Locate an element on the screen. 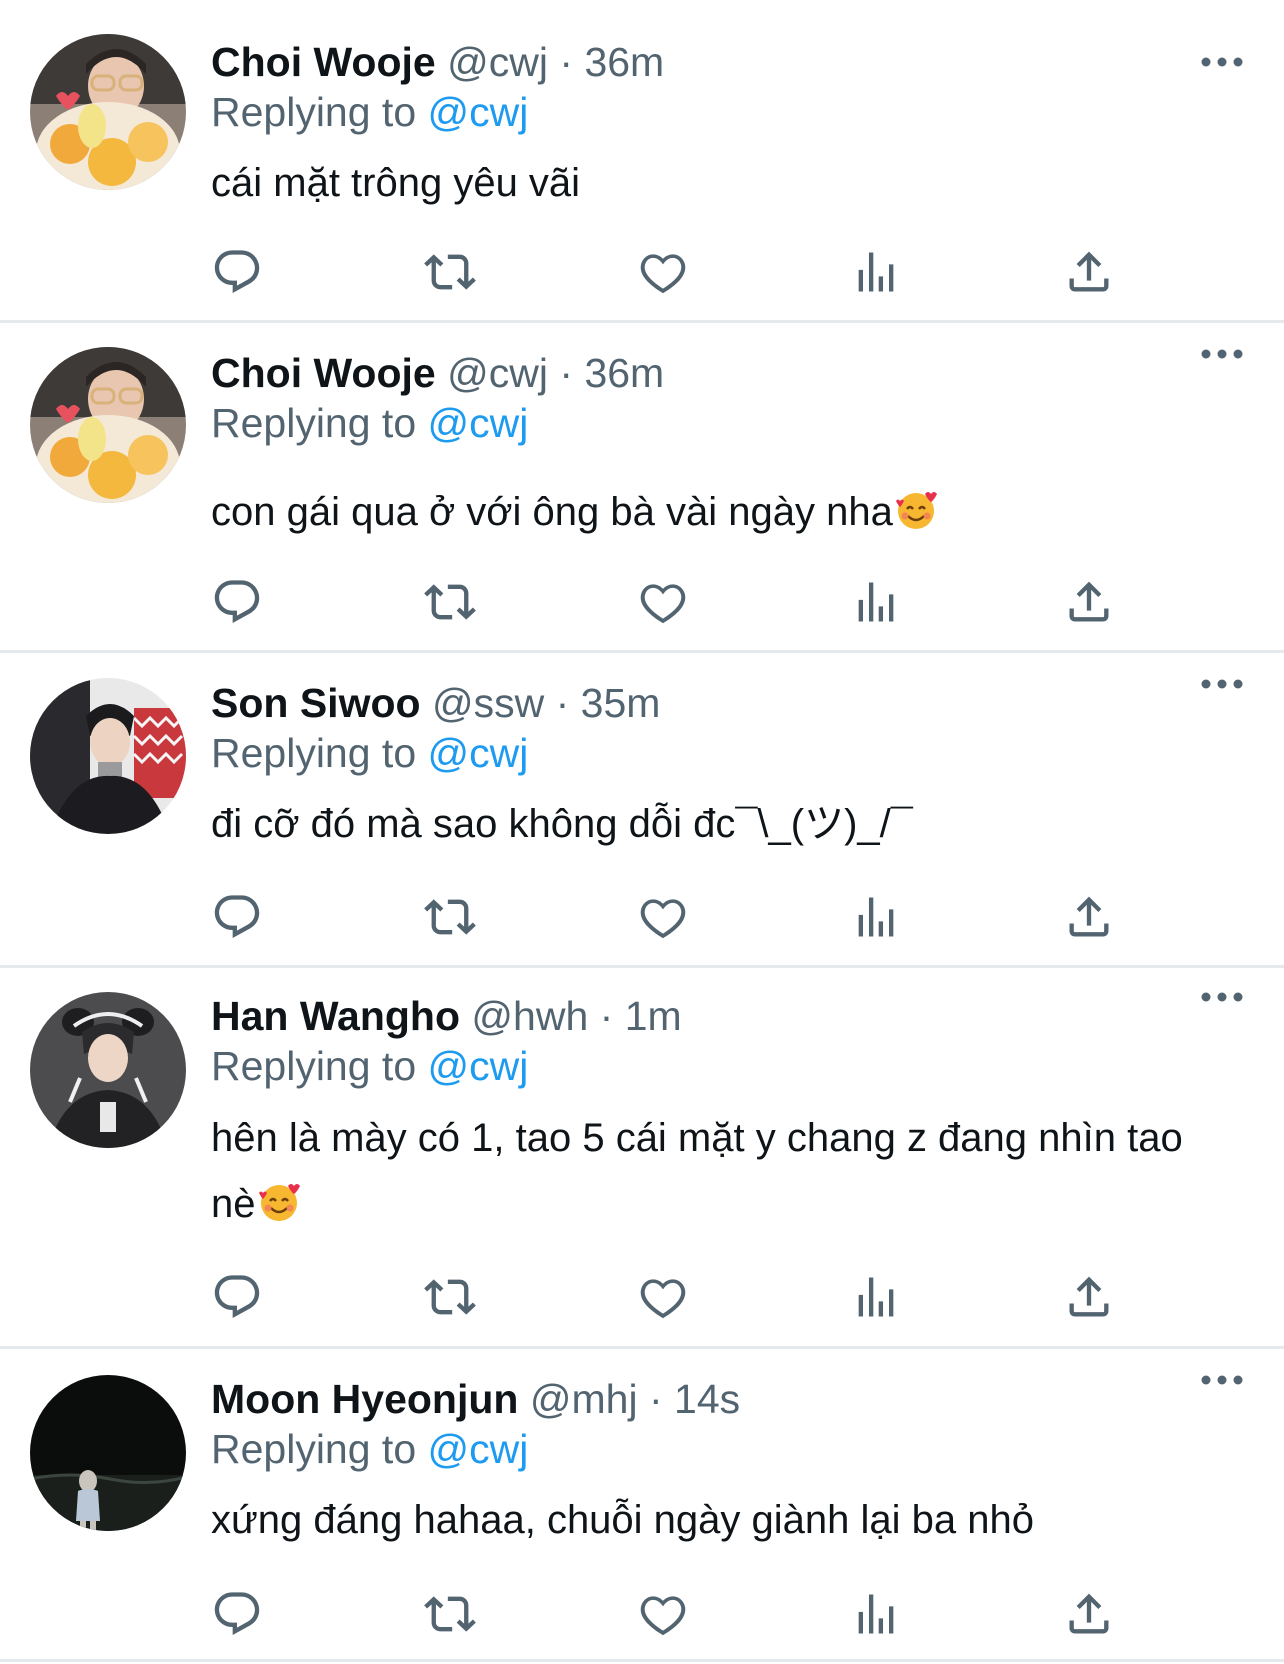  display-name: Han Wangho is located at coordinates (335, 1016).